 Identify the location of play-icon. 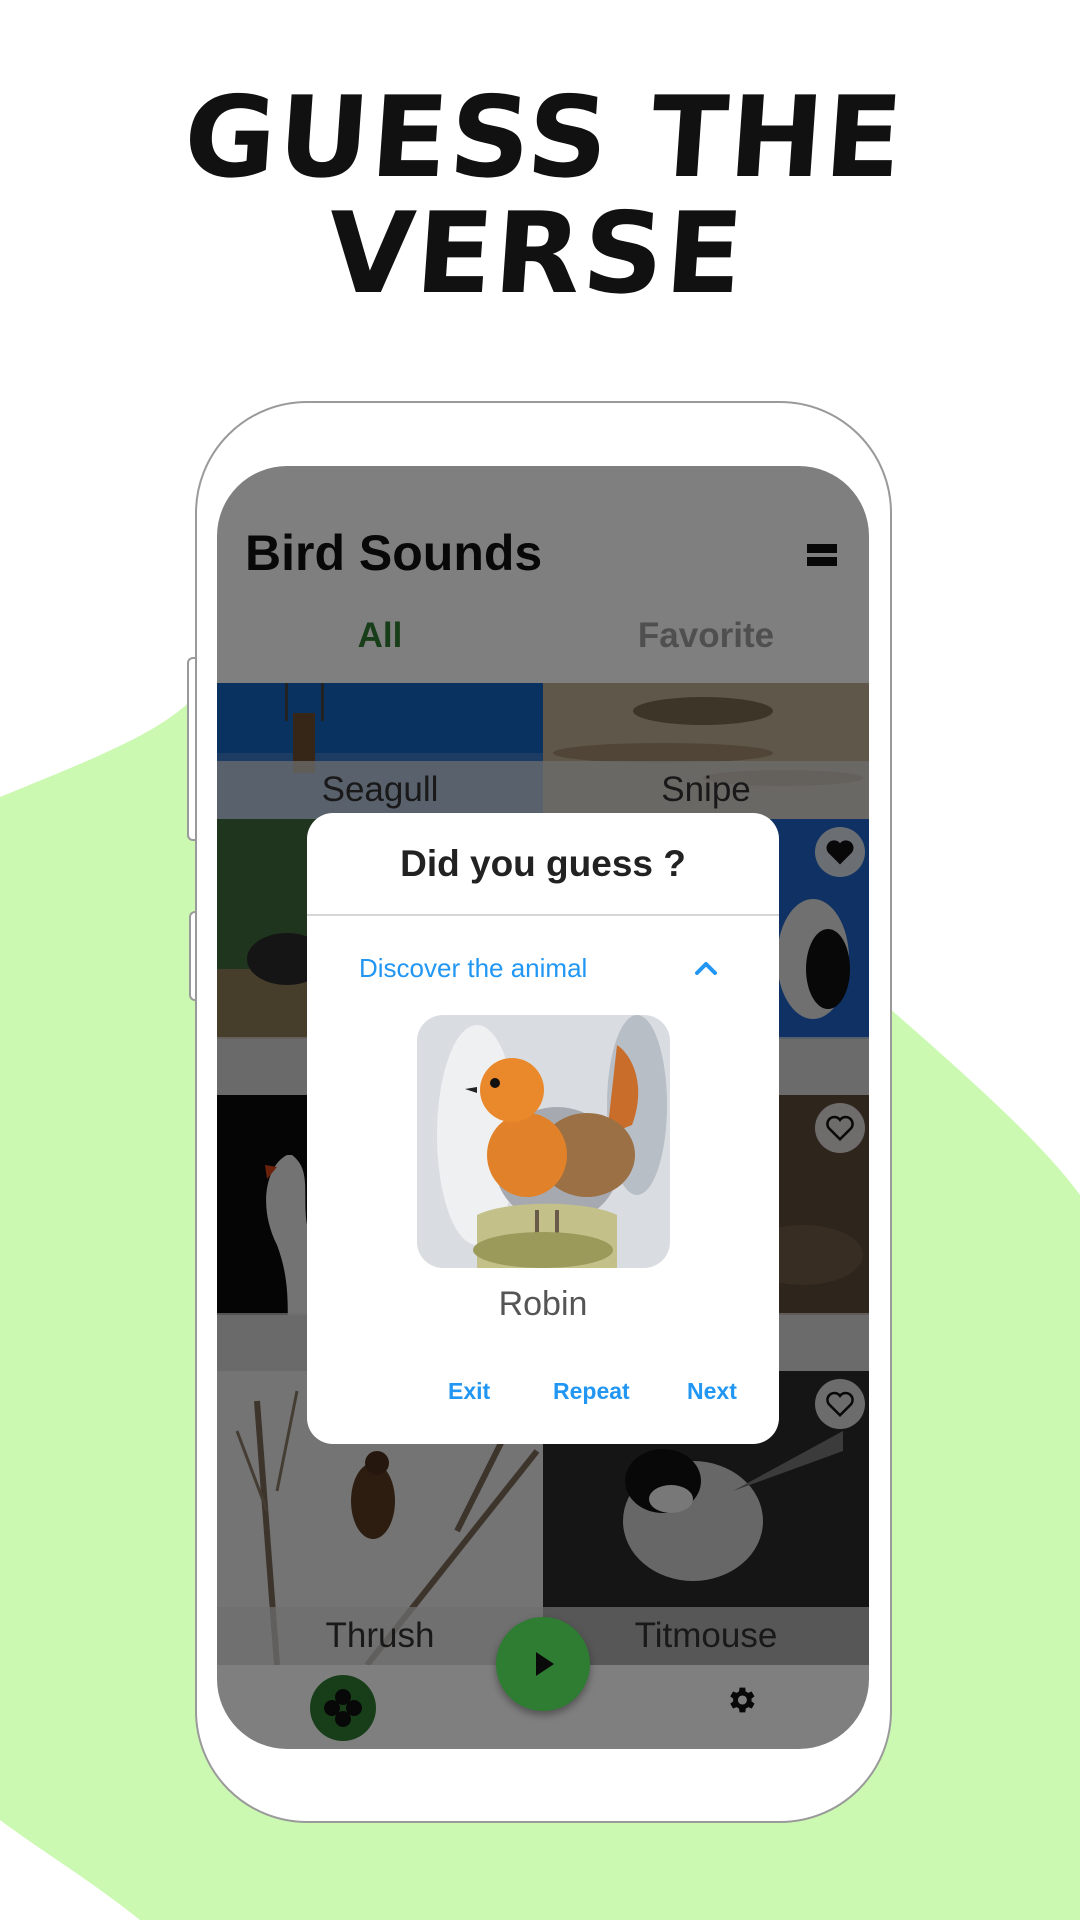
(545, 1664).